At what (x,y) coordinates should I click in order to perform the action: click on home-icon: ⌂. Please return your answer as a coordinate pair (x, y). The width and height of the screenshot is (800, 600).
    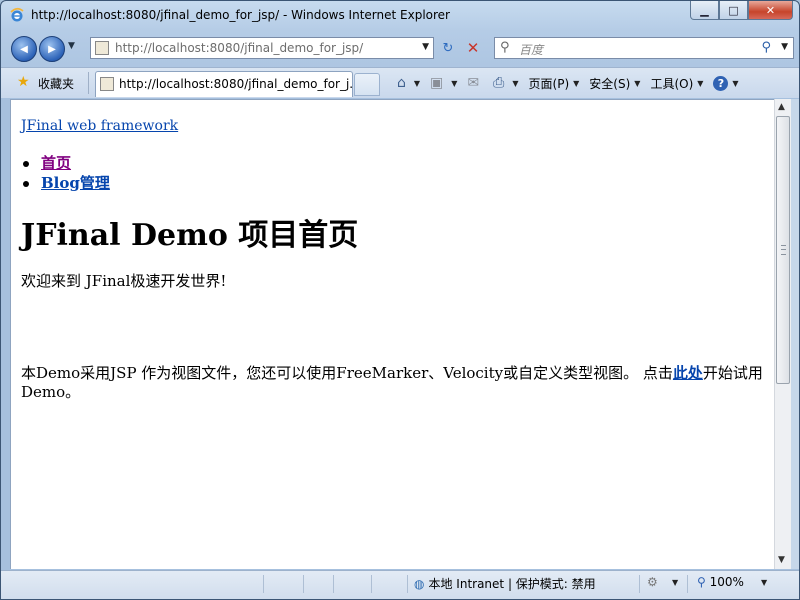
    Looking at the image, I should click on (401, 83).